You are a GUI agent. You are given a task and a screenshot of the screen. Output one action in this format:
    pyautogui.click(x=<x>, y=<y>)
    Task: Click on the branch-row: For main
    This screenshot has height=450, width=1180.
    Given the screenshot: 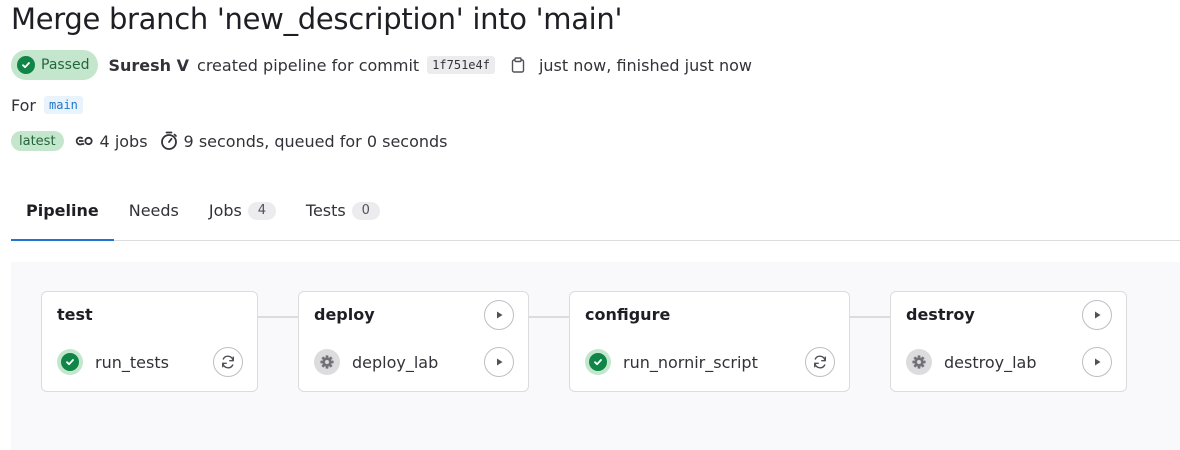 What is the action you would take?
    pyautogui.click(x=47, y=105)
    